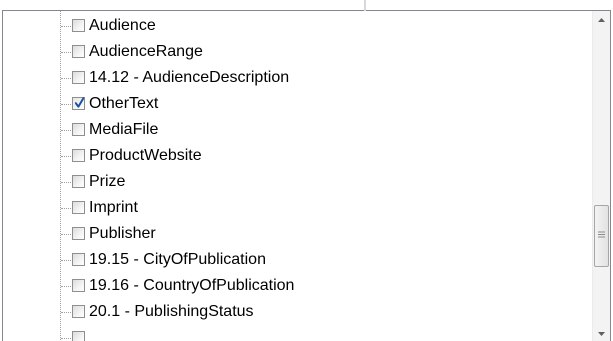 The width and height of the screenshot is (613, 341). What do you see at coordinates (124, 103) in the screenshot?
I see `tree-item-label: OtherText` at bounding box center [124, 103].